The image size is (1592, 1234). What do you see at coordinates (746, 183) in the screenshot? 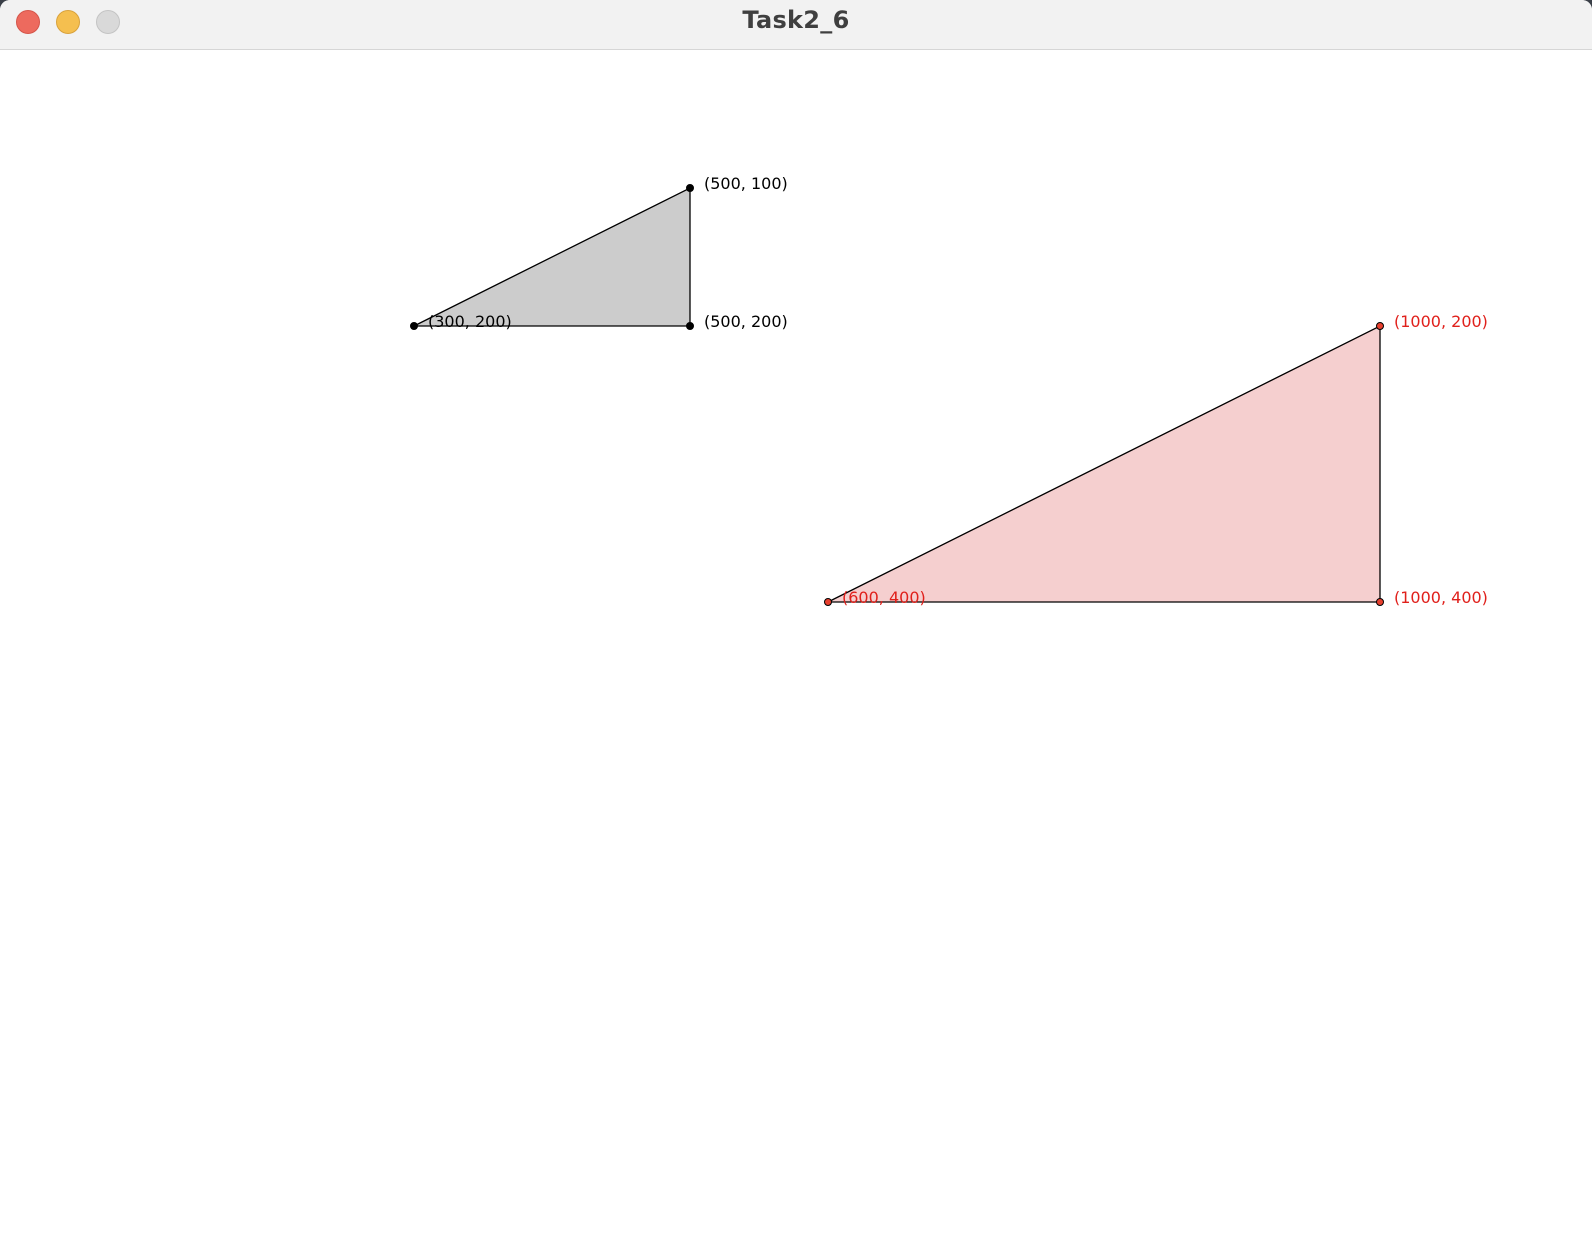
I see `original-vertex-label: (500, 100)` at bounding box center [746, 183].